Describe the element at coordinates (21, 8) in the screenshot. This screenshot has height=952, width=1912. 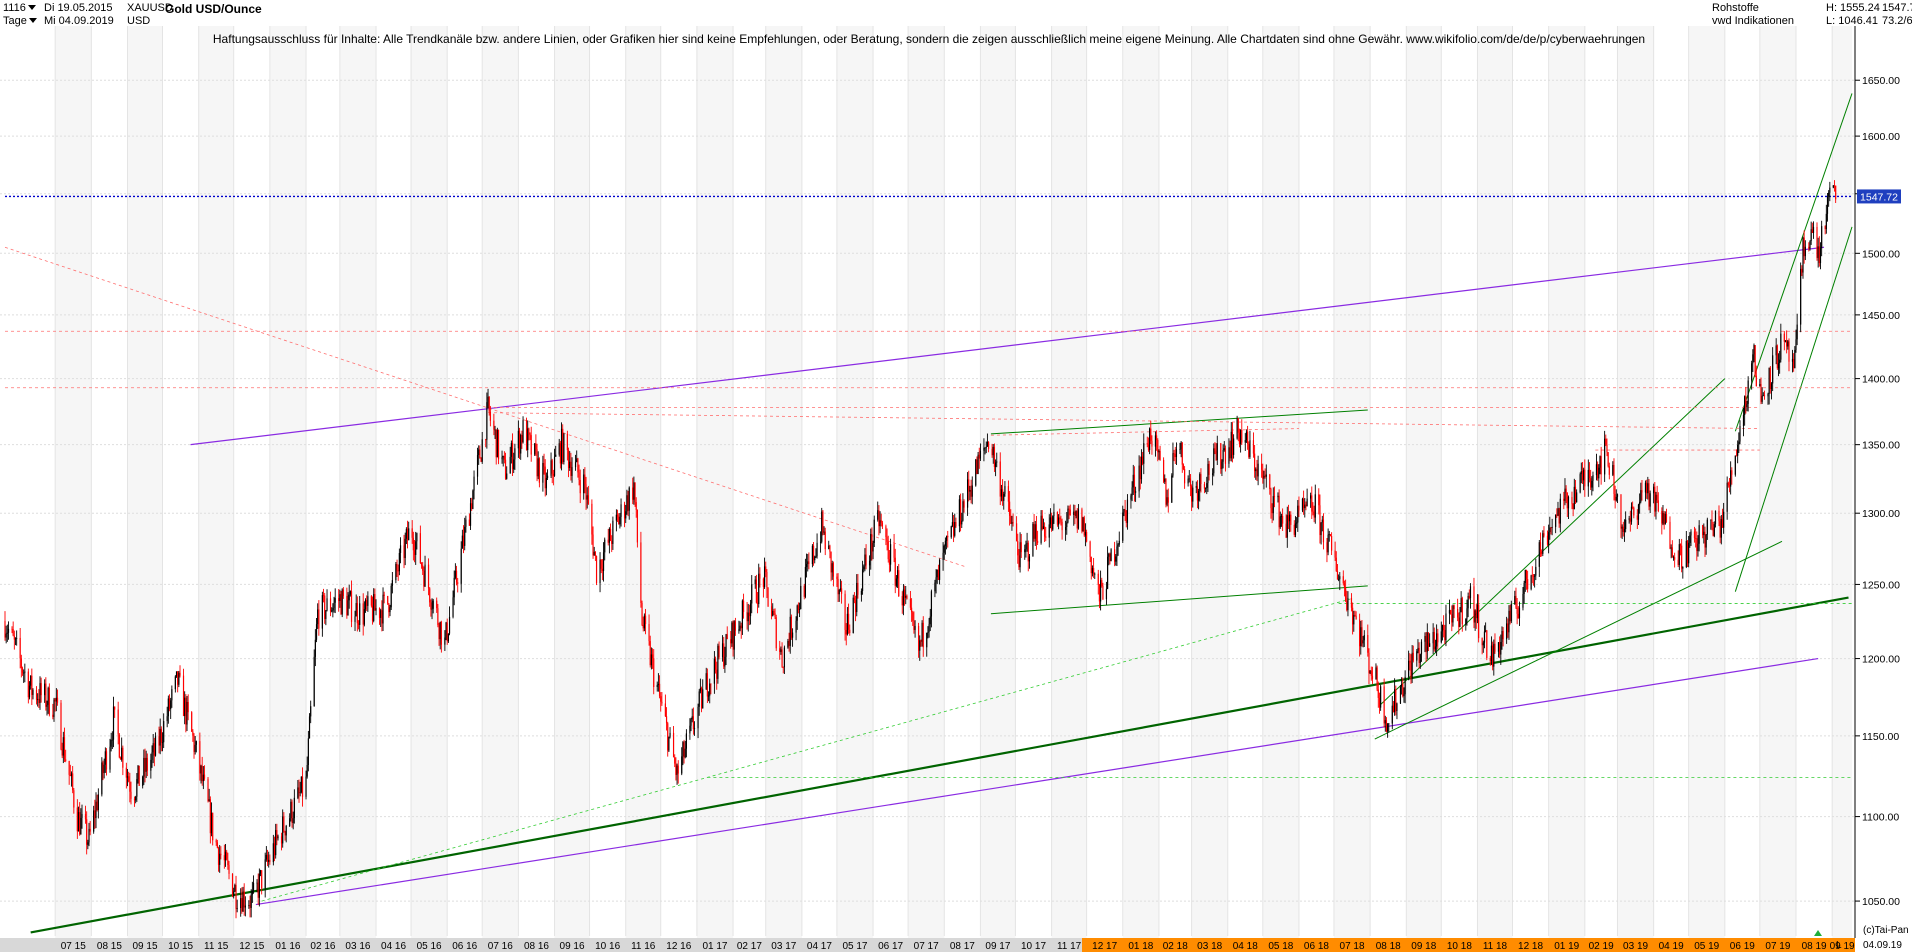
I see `bar-count-select: 1116` at that location.